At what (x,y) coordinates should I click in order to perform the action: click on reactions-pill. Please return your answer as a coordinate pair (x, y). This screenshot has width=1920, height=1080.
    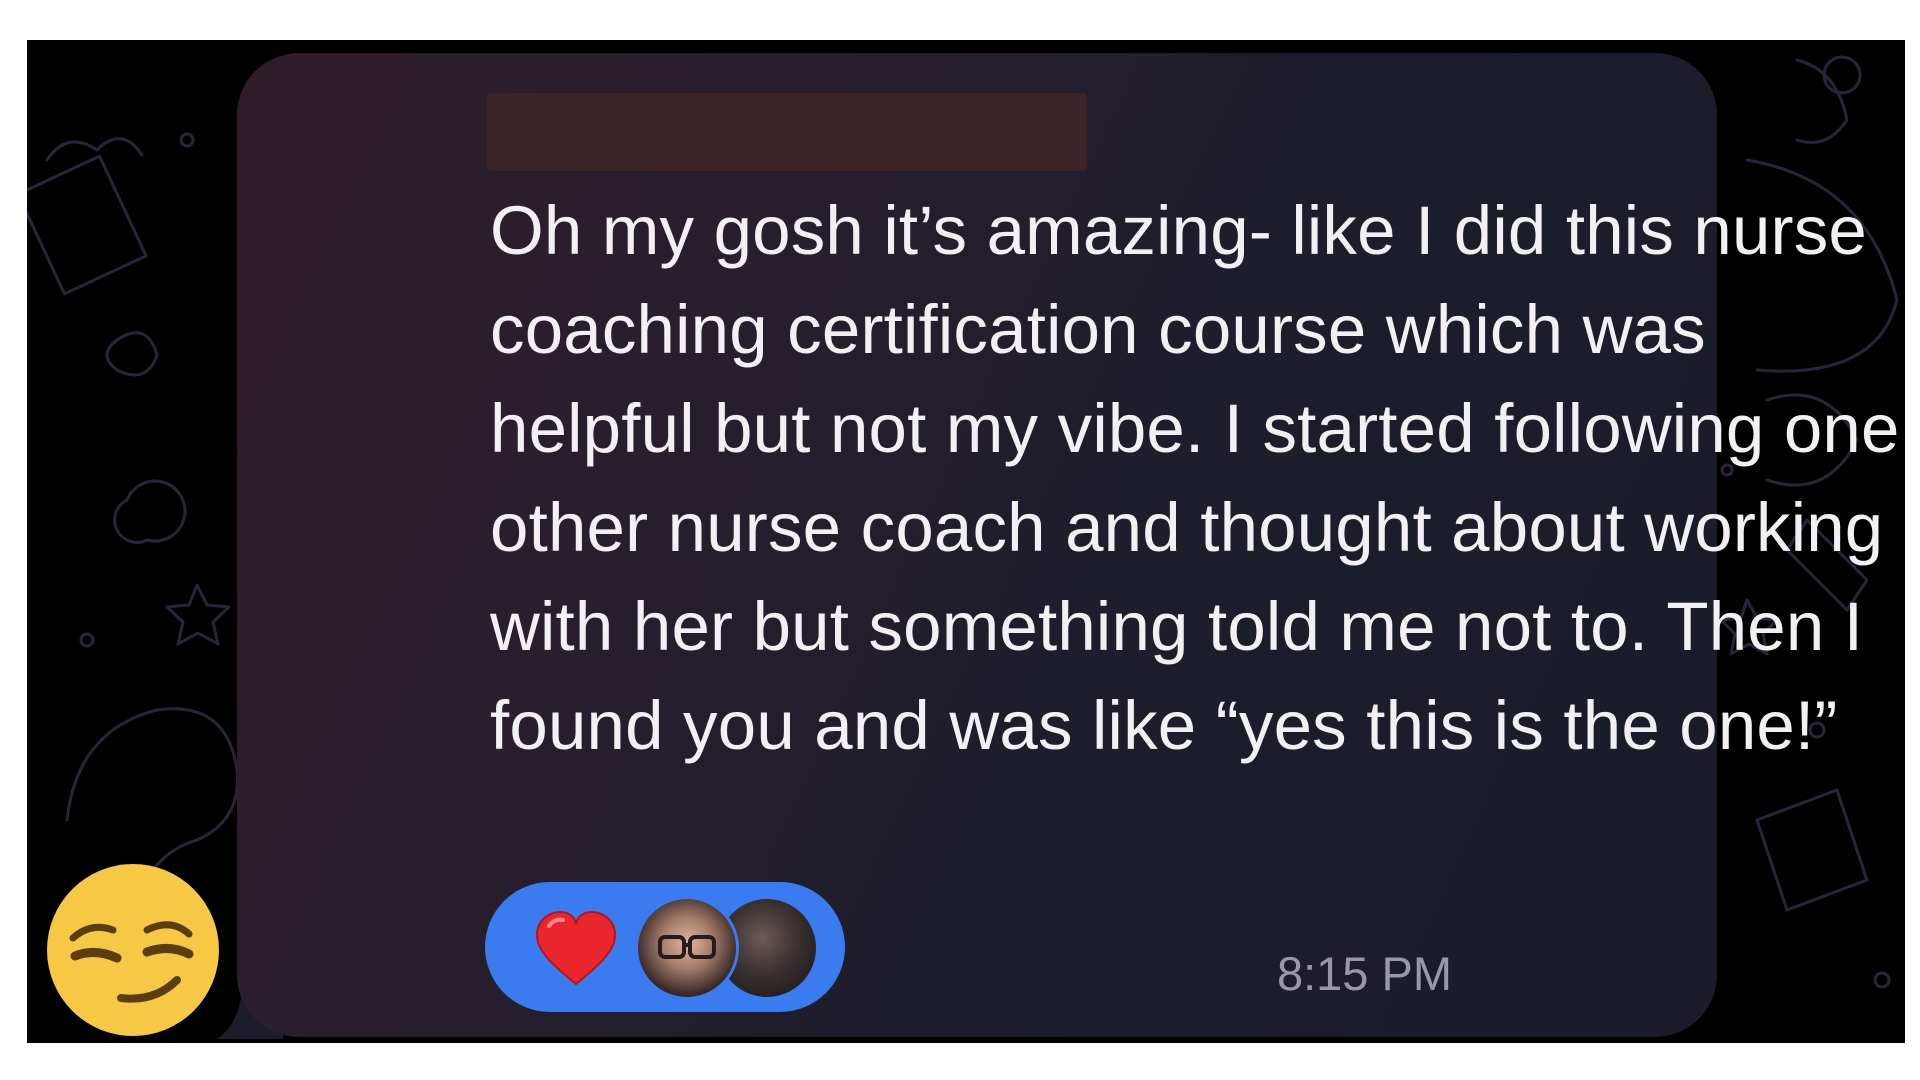
    Looking at the image, I should click on (665, 947).